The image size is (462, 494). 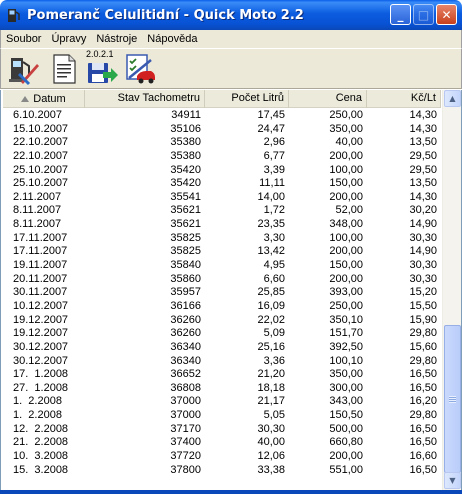 I want to click on table-row: 2.11.2007 35541 14,00 200,00 14,30, so click(x=222, y=198).